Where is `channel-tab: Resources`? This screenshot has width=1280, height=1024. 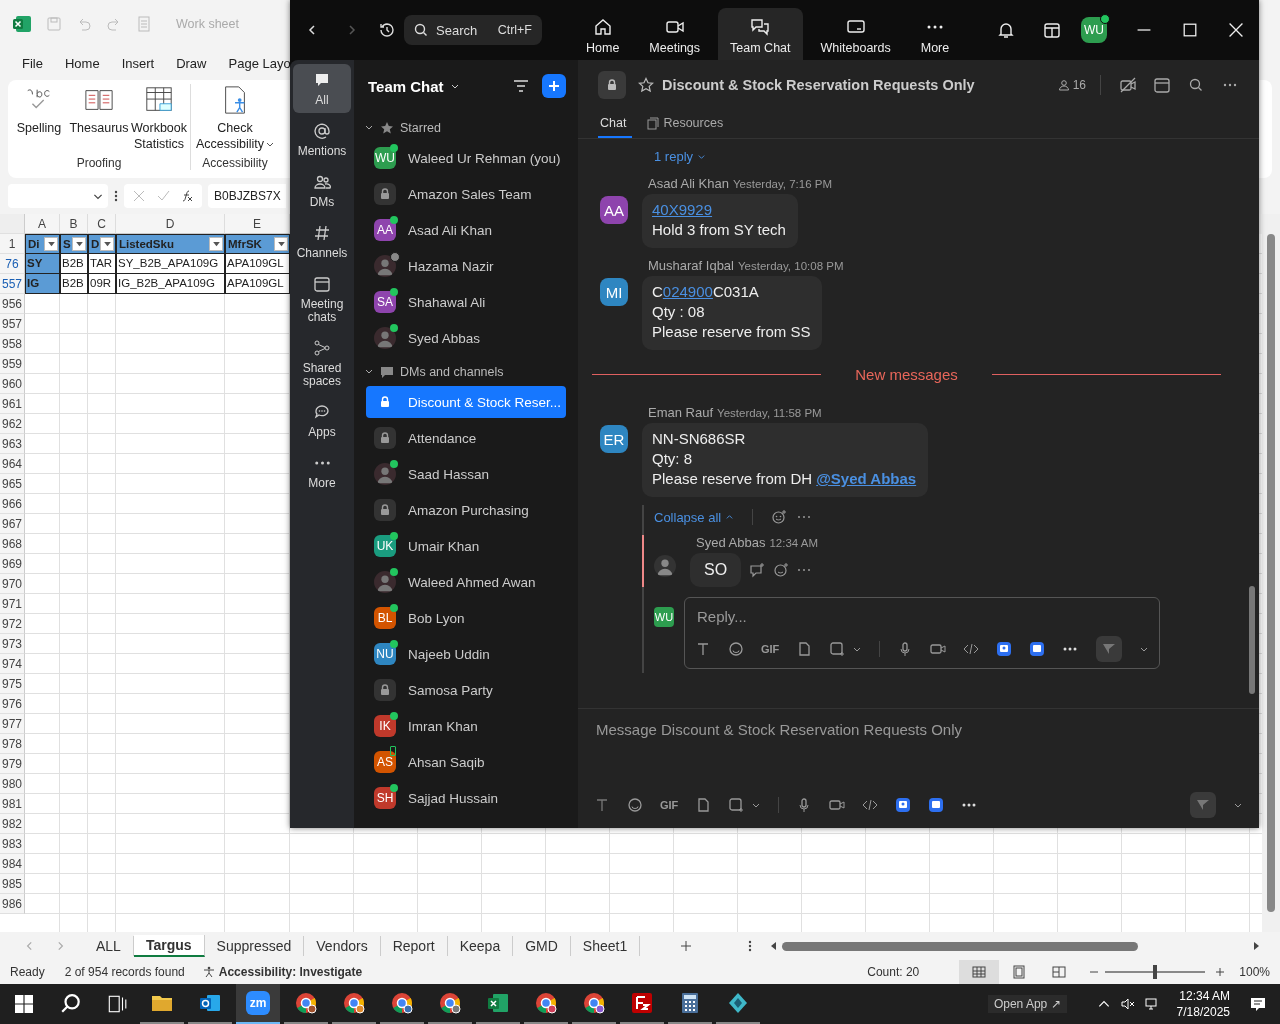
channel-tab: Resources is located at coordinates (687, 127).